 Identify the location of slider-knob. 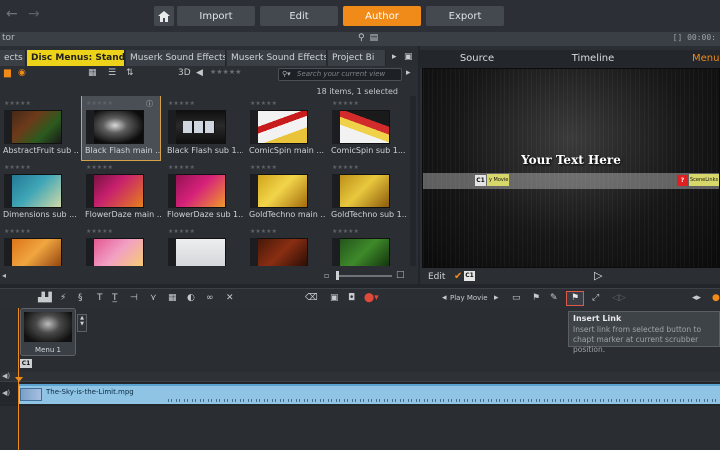
(337, 275).